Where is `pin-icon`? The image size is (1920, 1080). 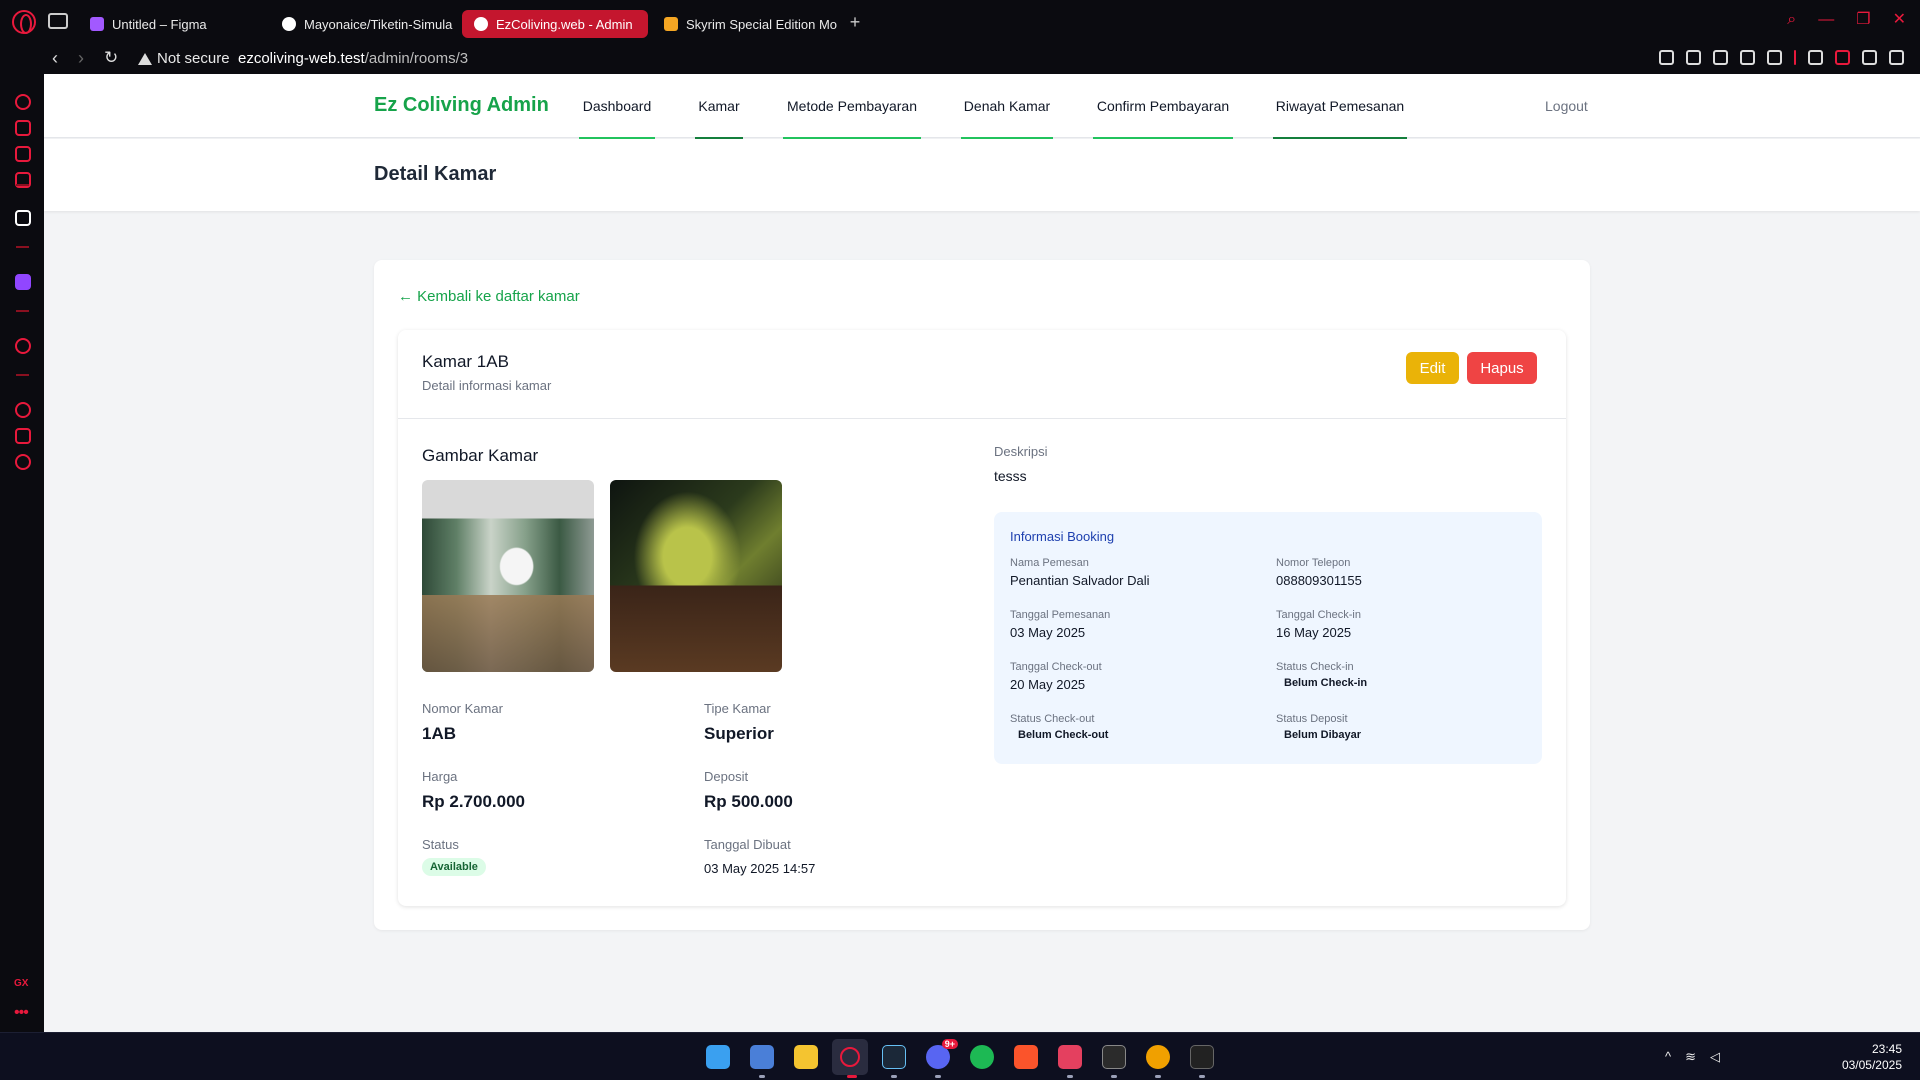 pin-icon is located at coordinates (1666, 57).